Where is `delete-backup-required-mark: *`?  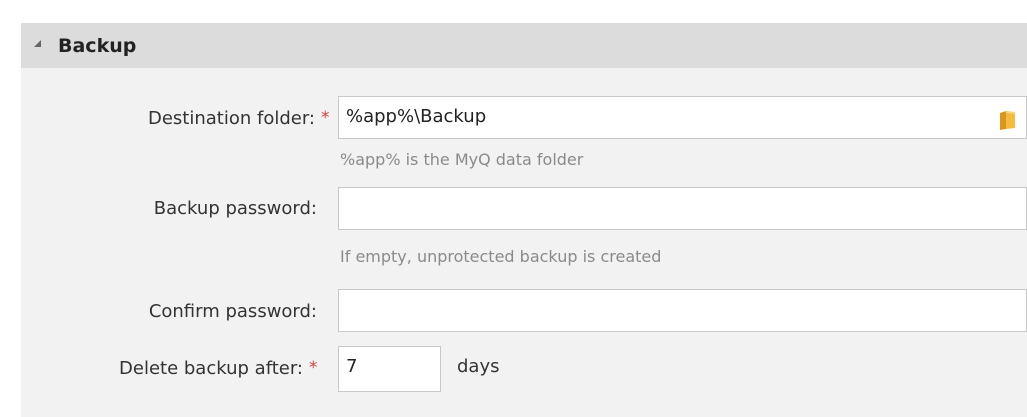
delete-backup-required-mark: * is located at coordinates (313, 368).